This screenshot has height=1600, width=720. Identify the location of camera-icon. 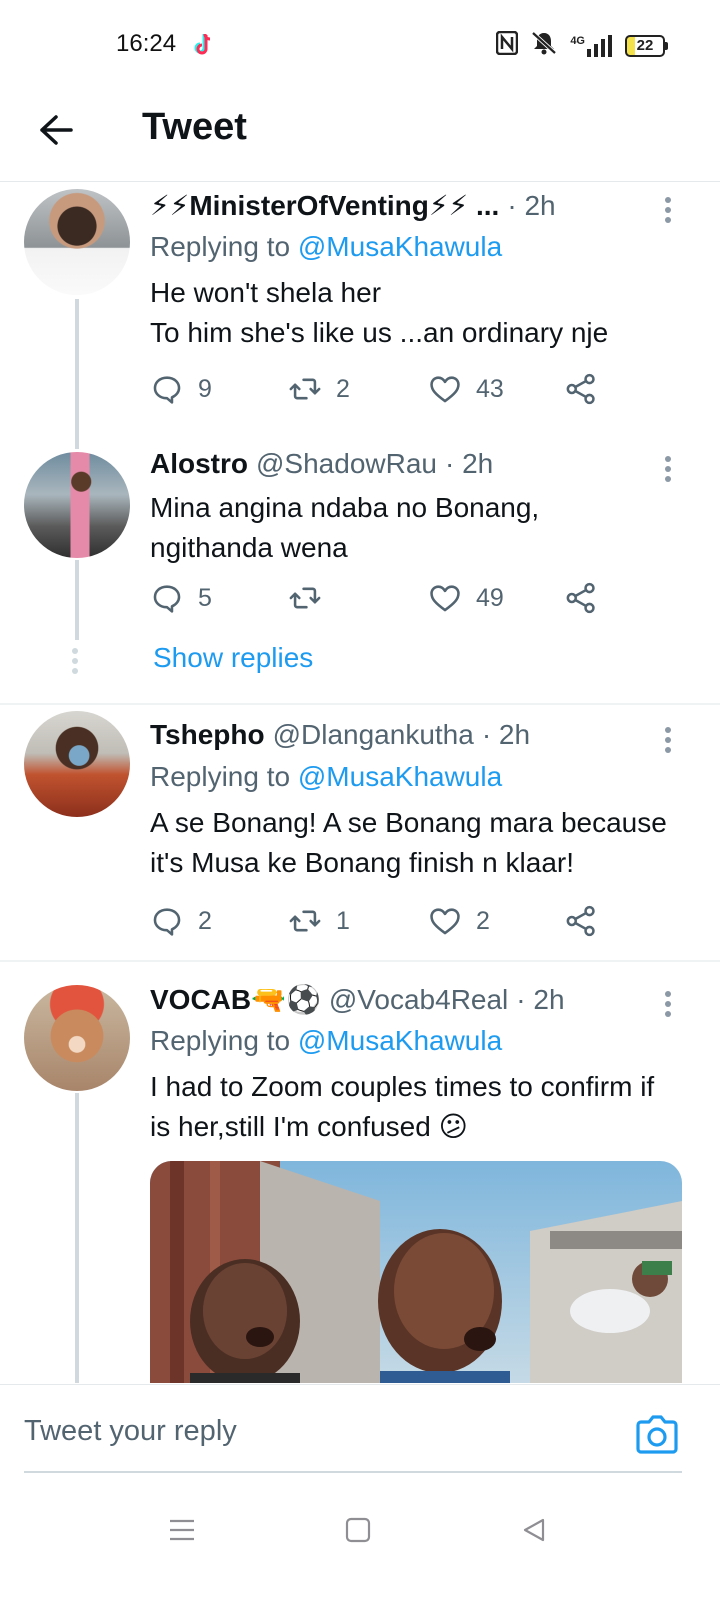
(657, 1434).